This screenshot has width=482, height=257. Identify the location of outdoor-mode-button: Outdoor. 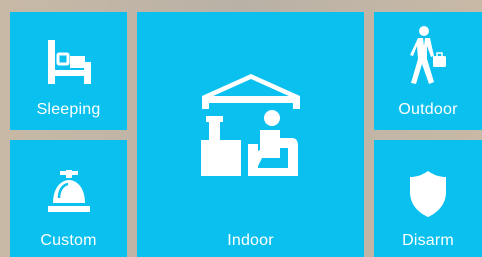
(428, 71).